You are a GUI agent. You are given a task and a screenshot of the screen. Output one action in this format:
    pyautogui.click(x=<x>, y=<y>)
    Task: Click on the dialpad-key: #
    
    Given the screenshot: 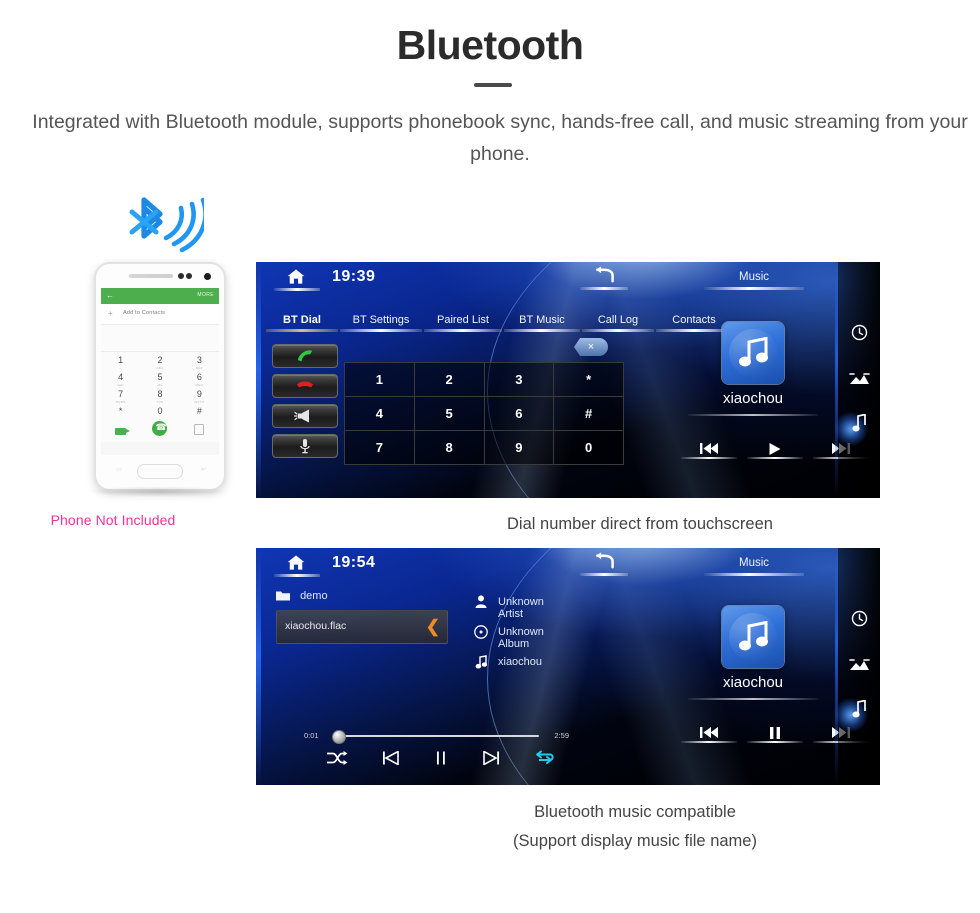 What is the action you would take?
    pyautogui.click(x=589, y=414)
    